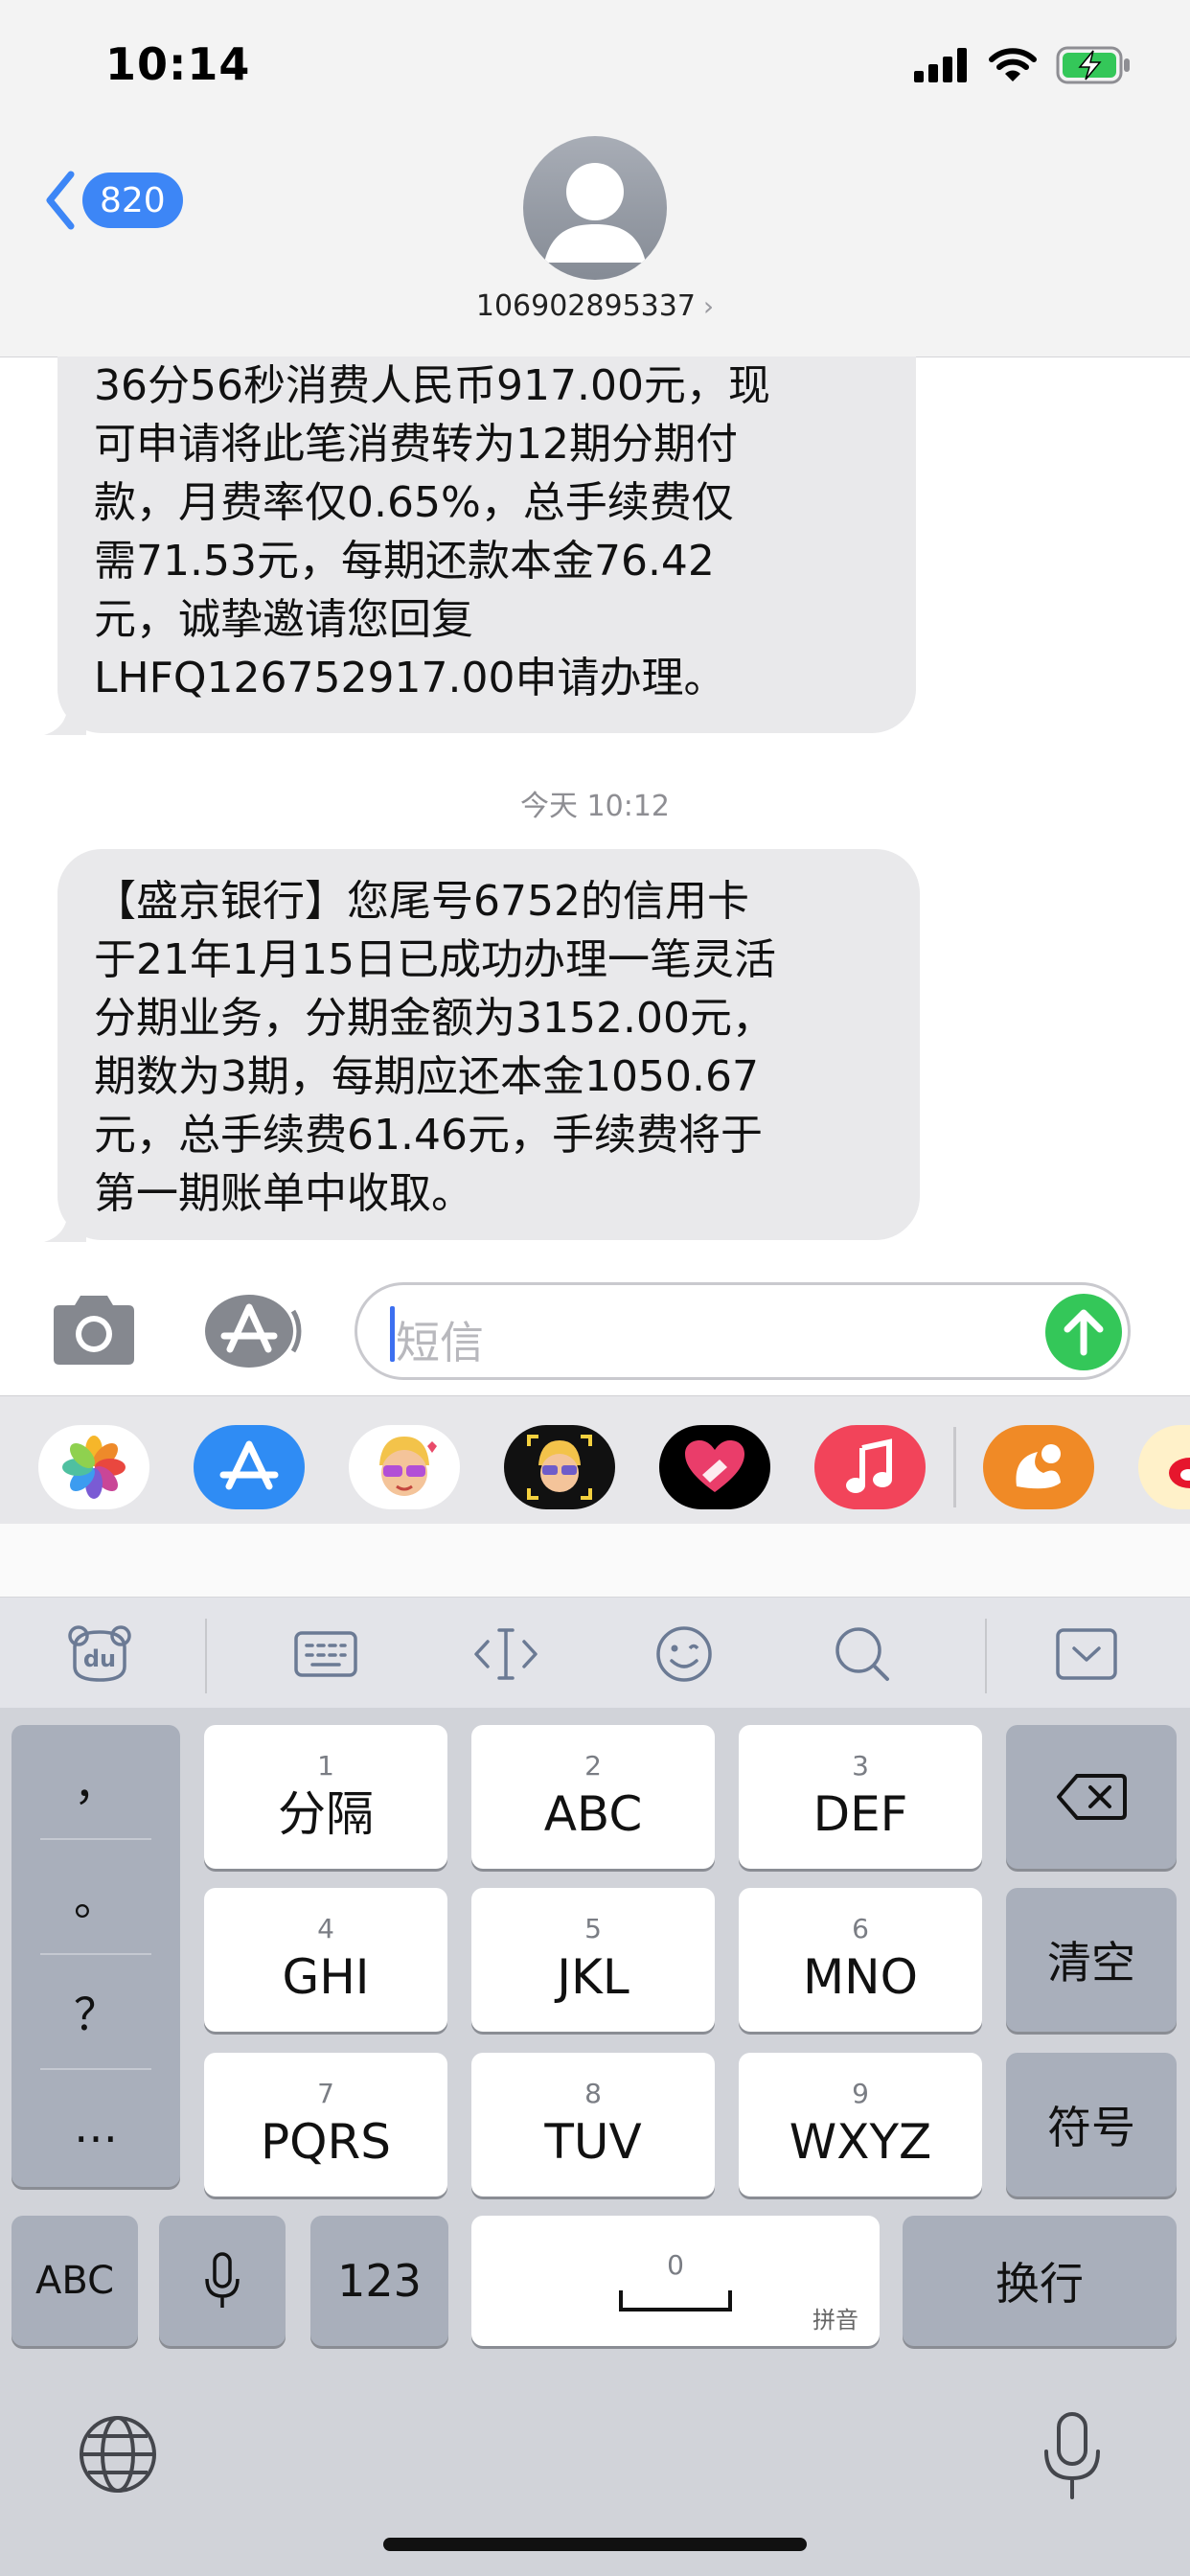  I want to click on return-key: 换行, so click(1040, 2281).